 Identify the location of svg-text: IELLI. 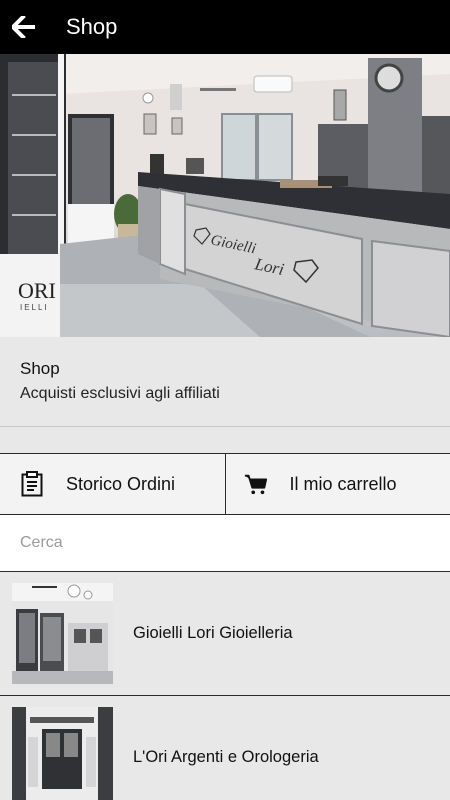
(34, 307).